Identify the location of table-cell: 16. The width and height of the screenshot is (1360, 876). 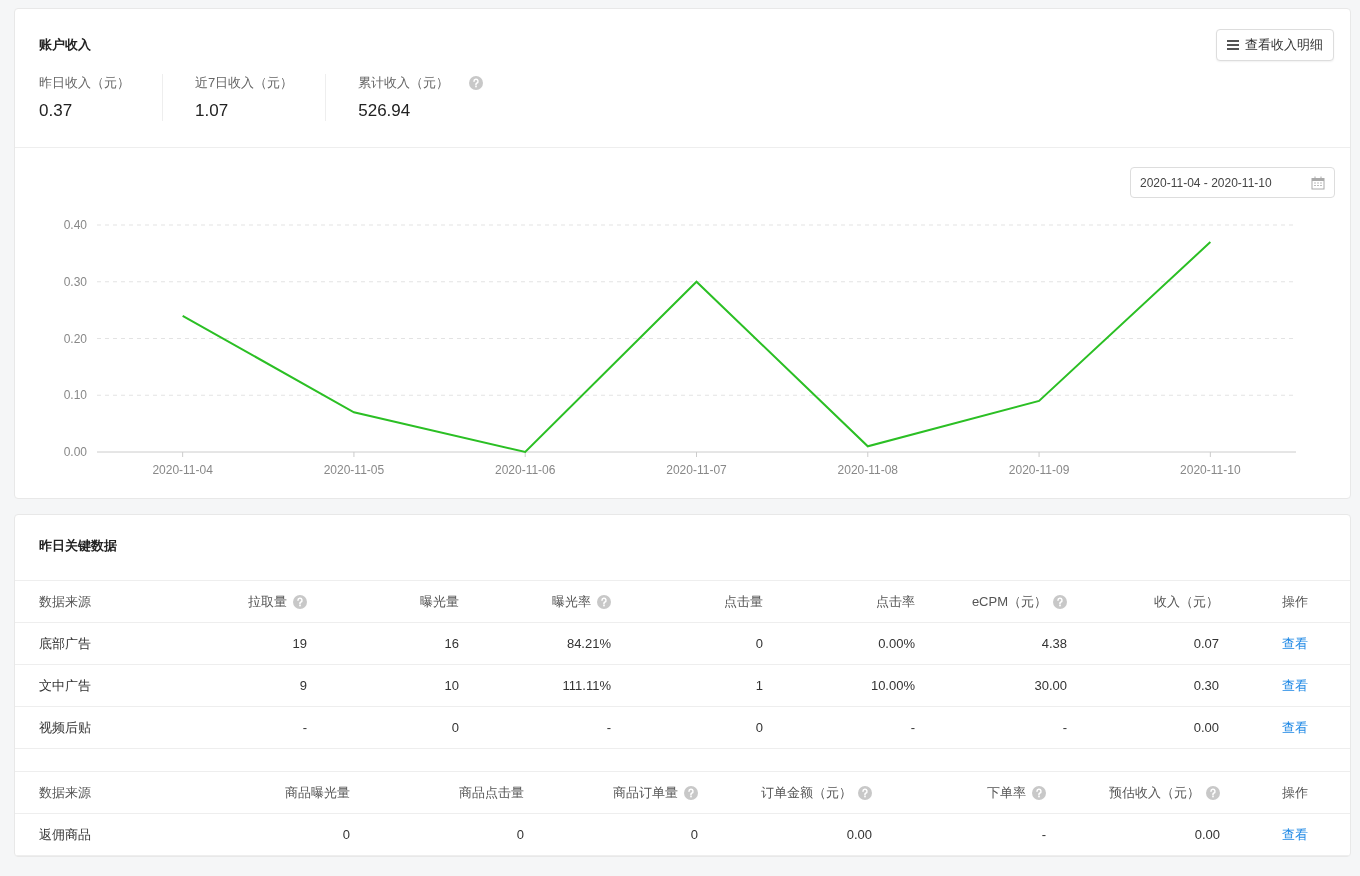
(451, 643).